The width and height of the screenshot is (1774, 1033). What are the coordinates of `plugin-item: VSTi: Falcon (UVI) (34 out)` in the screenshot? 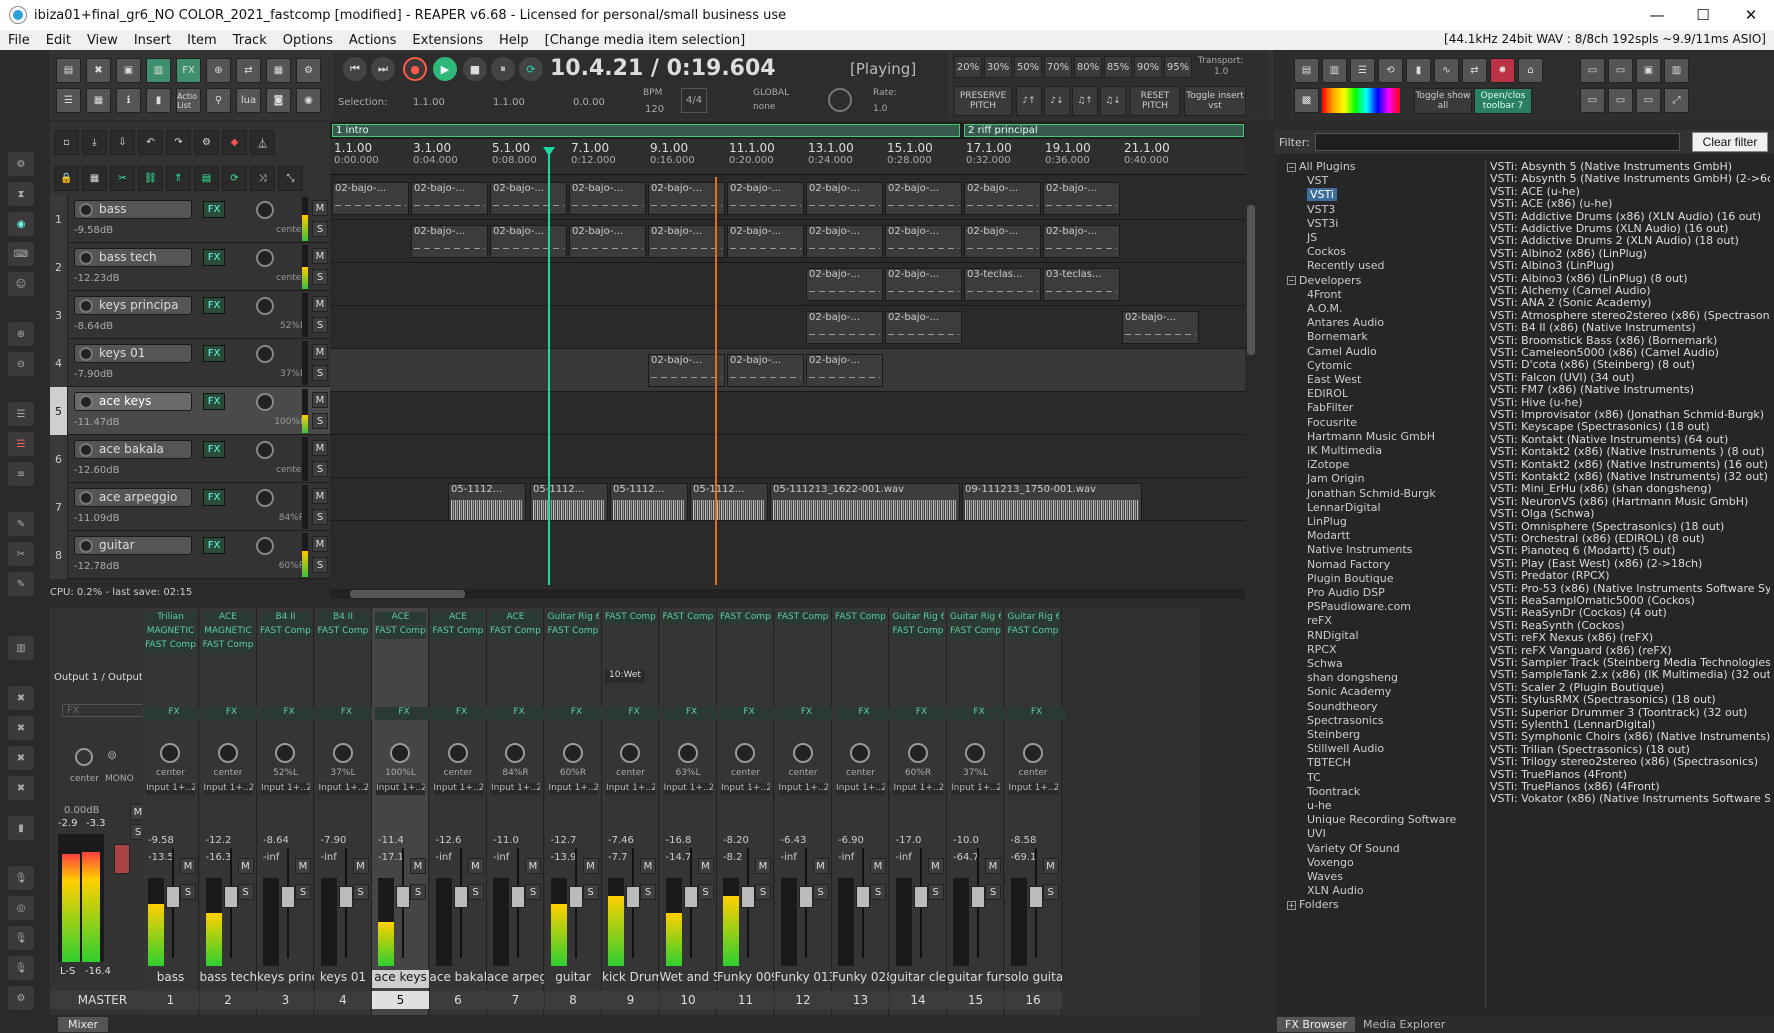 It's located at (1562, 377).